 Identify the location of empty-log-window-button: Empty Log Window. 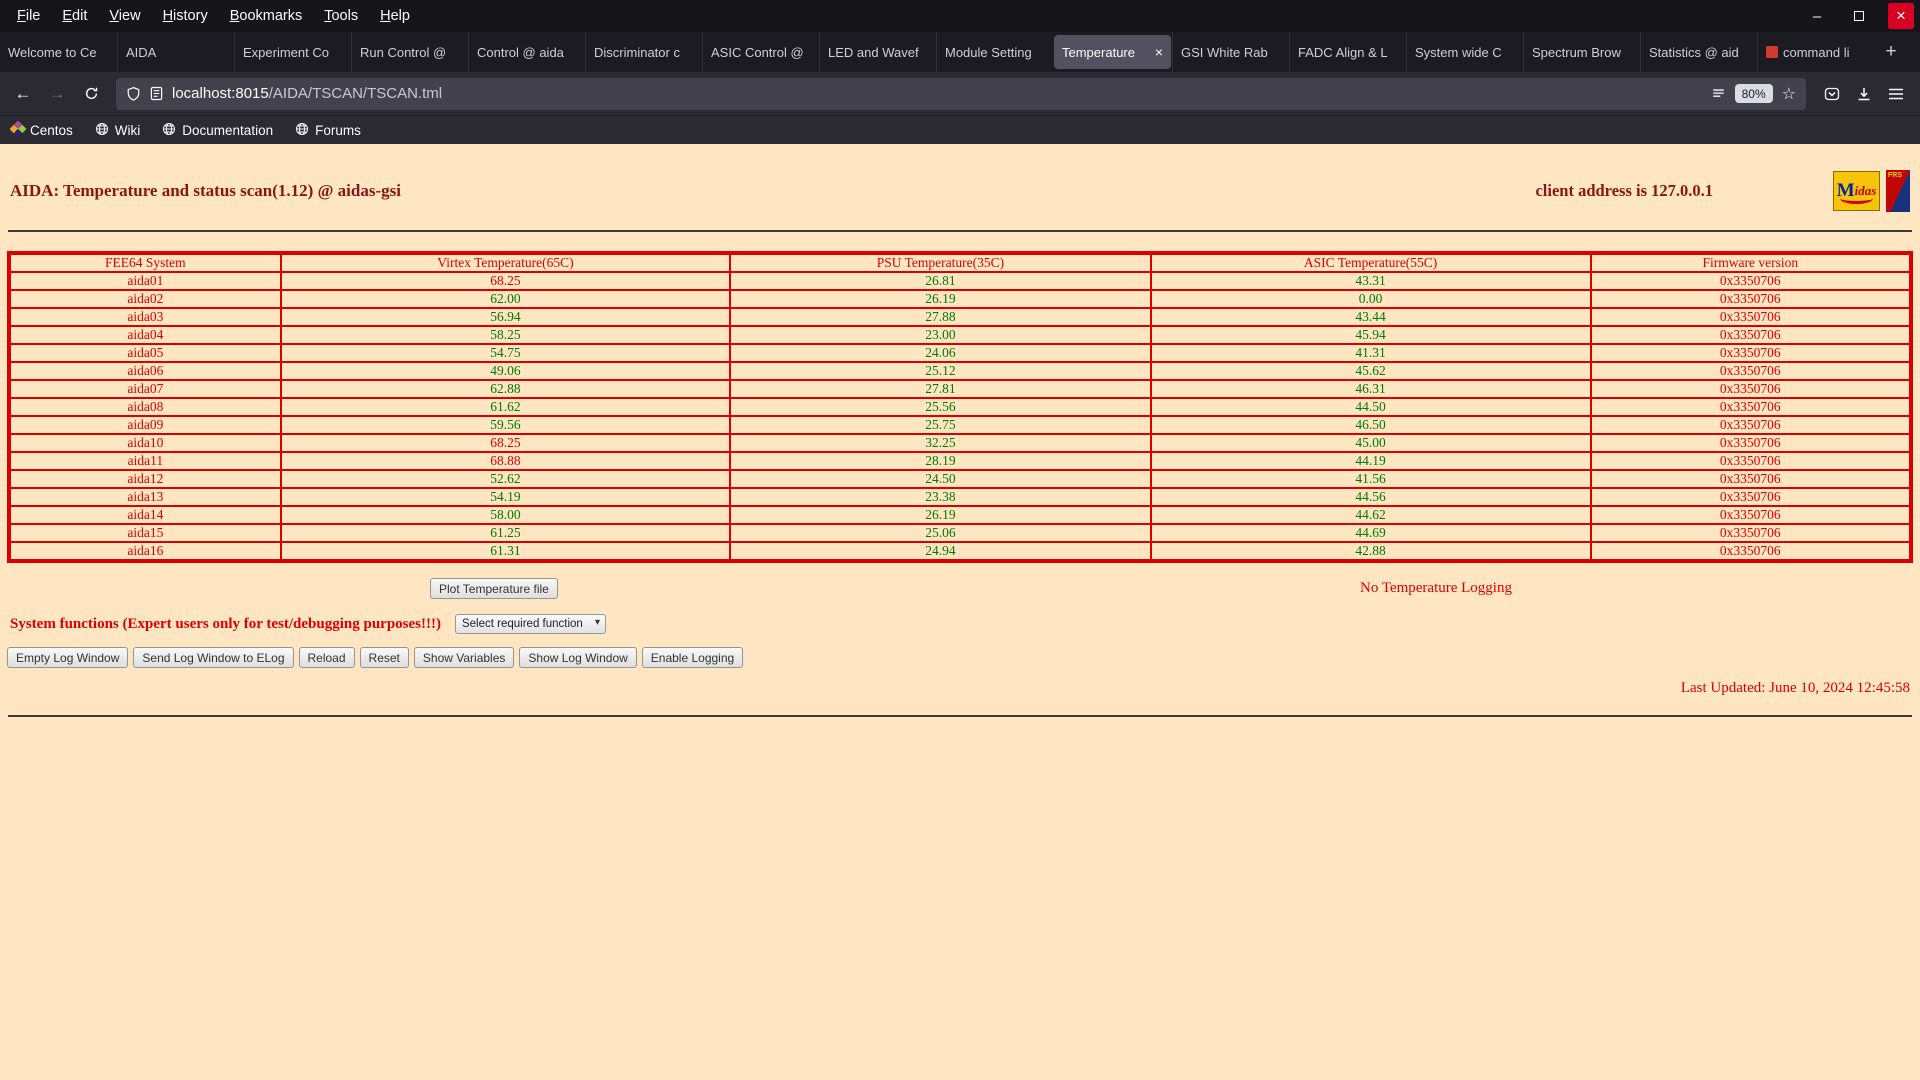
(68, 657).